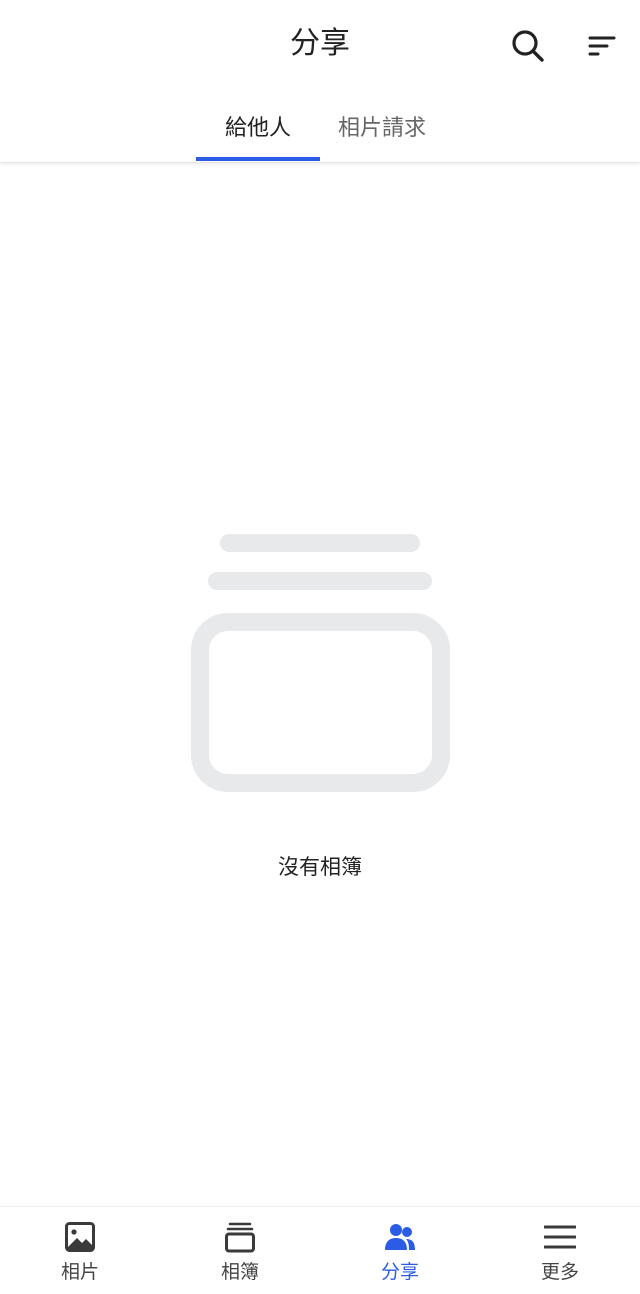 The image size is (640, 1294). I want to click on app-header: 分享, so click(320, 45).